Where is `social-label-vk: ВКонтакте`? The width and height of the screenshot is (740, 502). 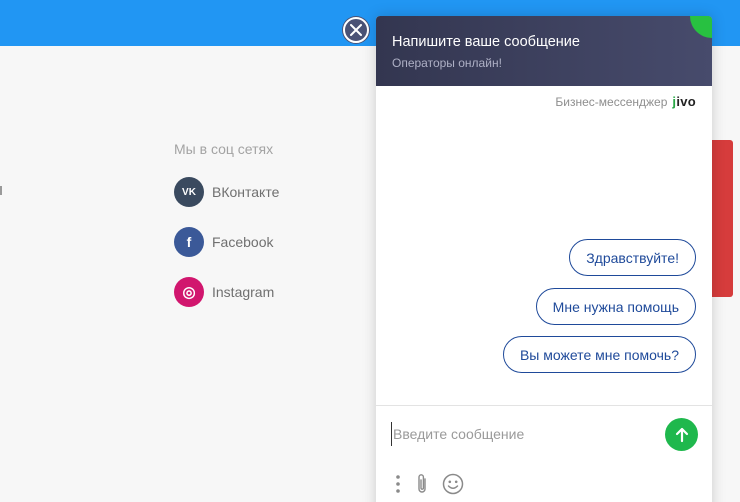
social-label-vk: ВКонтакте is located at coordinates (246, 192).